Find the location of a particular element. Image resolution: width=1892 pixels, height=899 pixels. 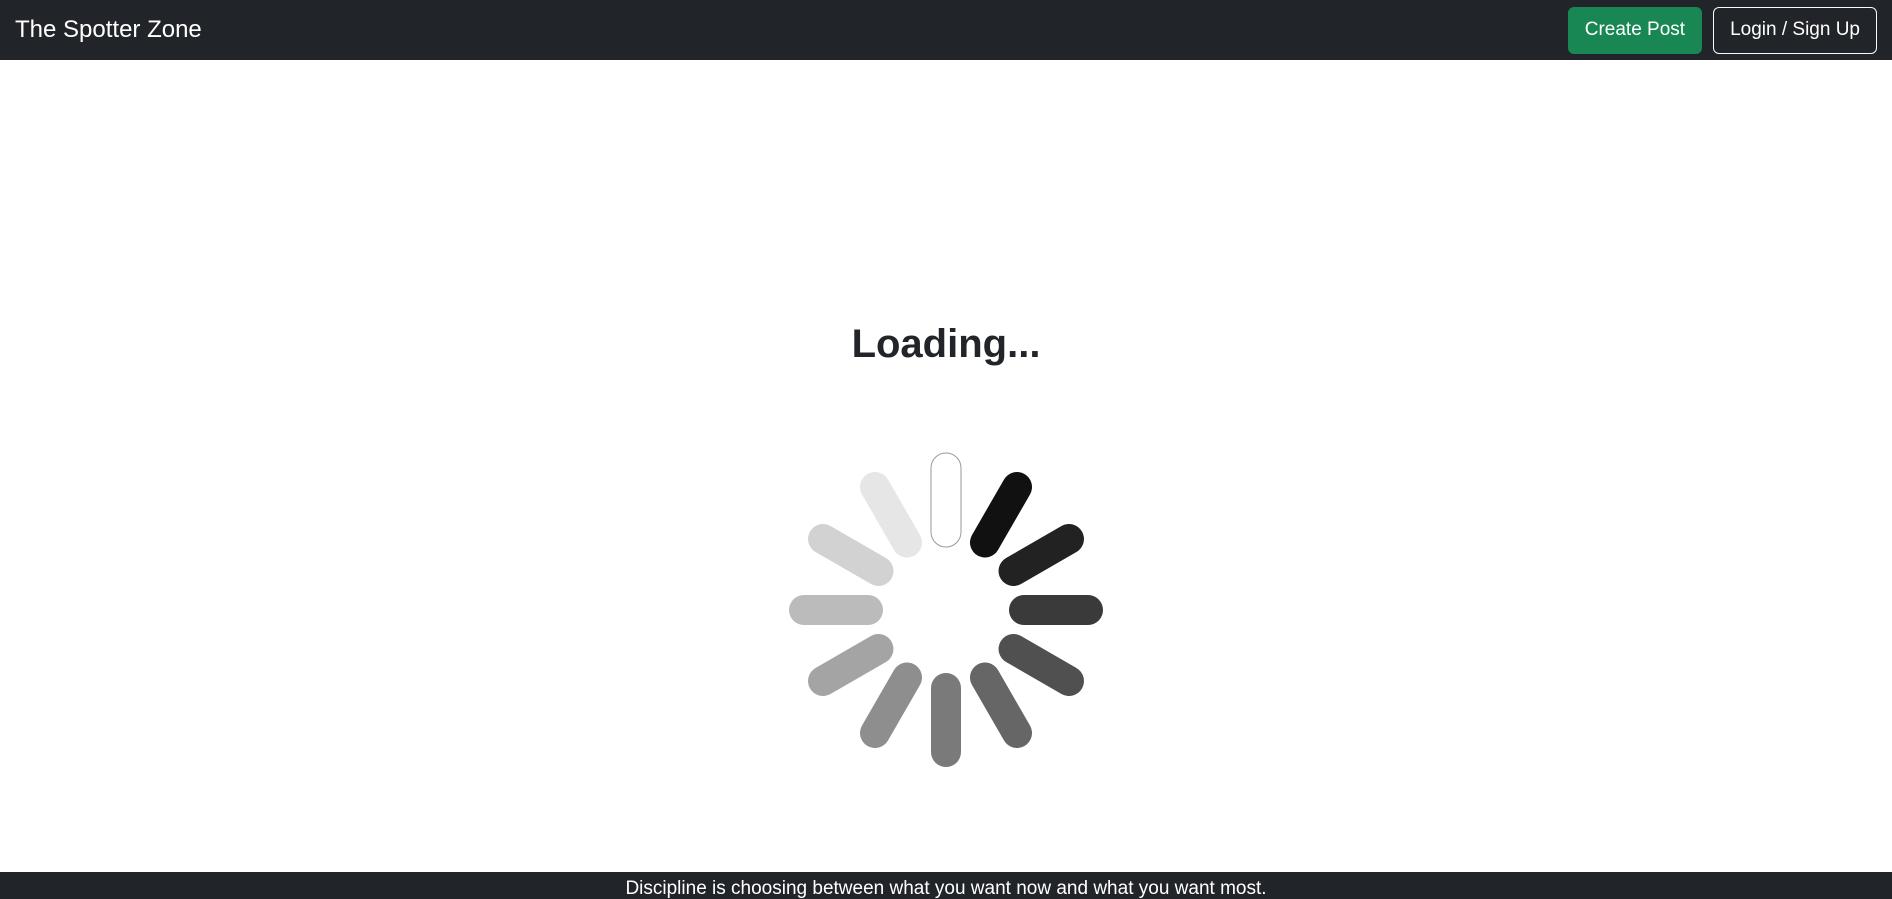

create-post-button: Create Post is located at coordinates (1635, 30).